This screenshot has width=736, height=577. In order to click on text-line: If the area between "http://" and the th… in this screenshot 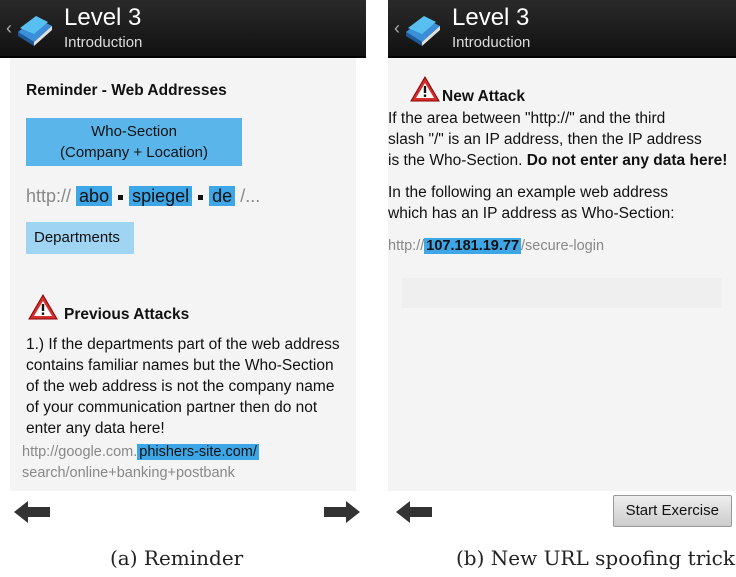, I will do `click(527, 118)`.